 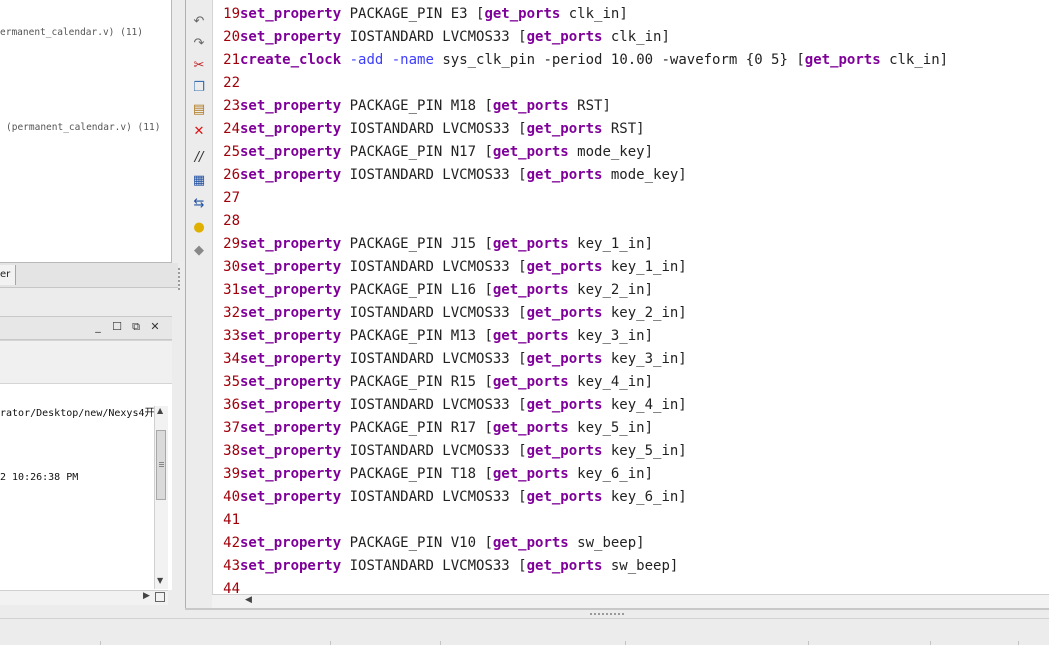 What do you see at coordinates (417, 543) in the screenshot?
I see `code-text: PACKAGE_PIN V10 [` at bounding box center [417, 543].